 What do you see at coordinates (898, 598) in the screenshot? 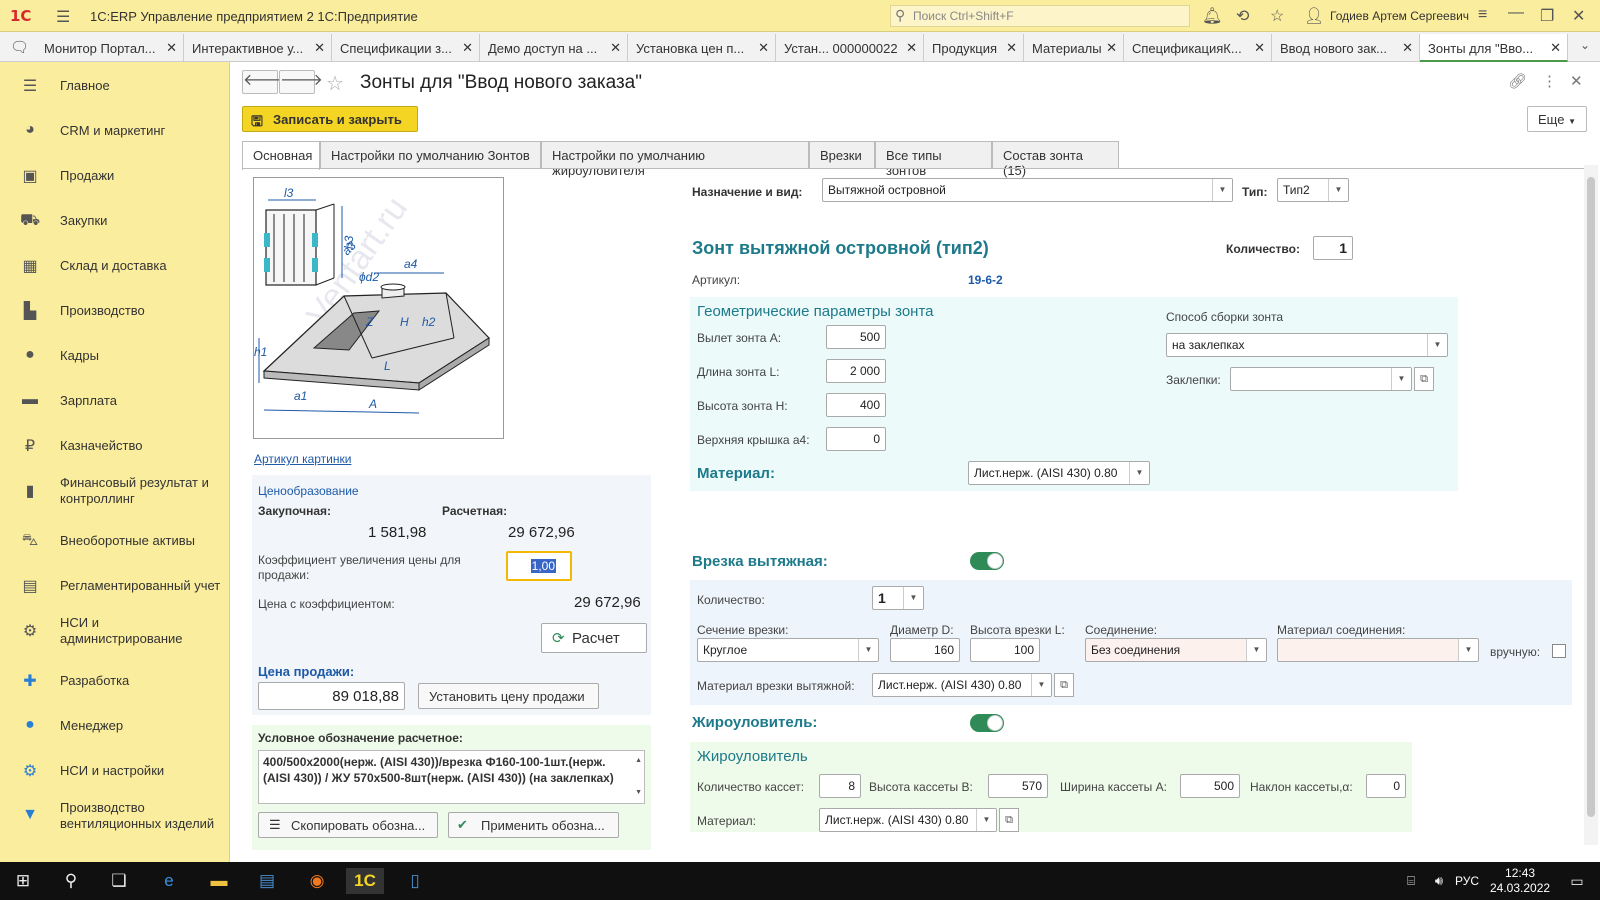
I see `insert-qty-select: 1 ▼` at bounding box center [898, 598].